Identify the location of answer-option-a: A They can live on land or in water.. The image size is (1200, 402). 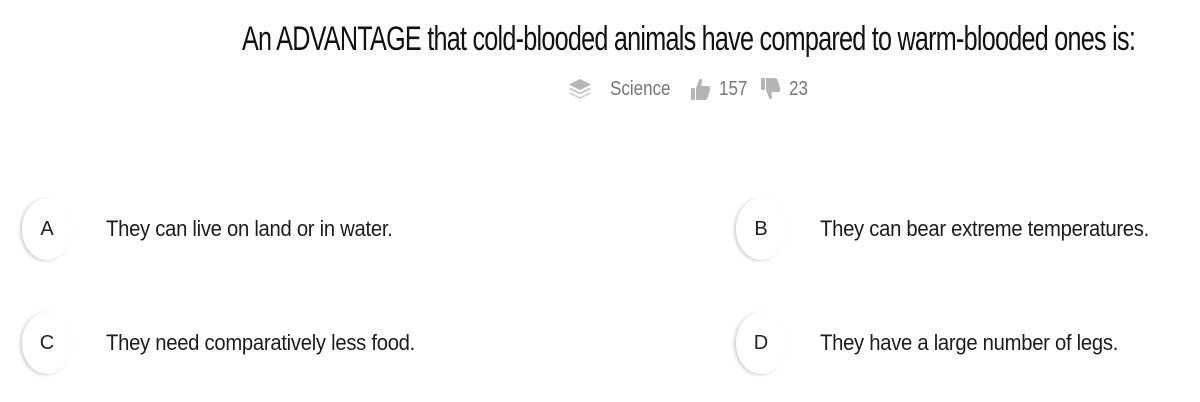
(219, 229).